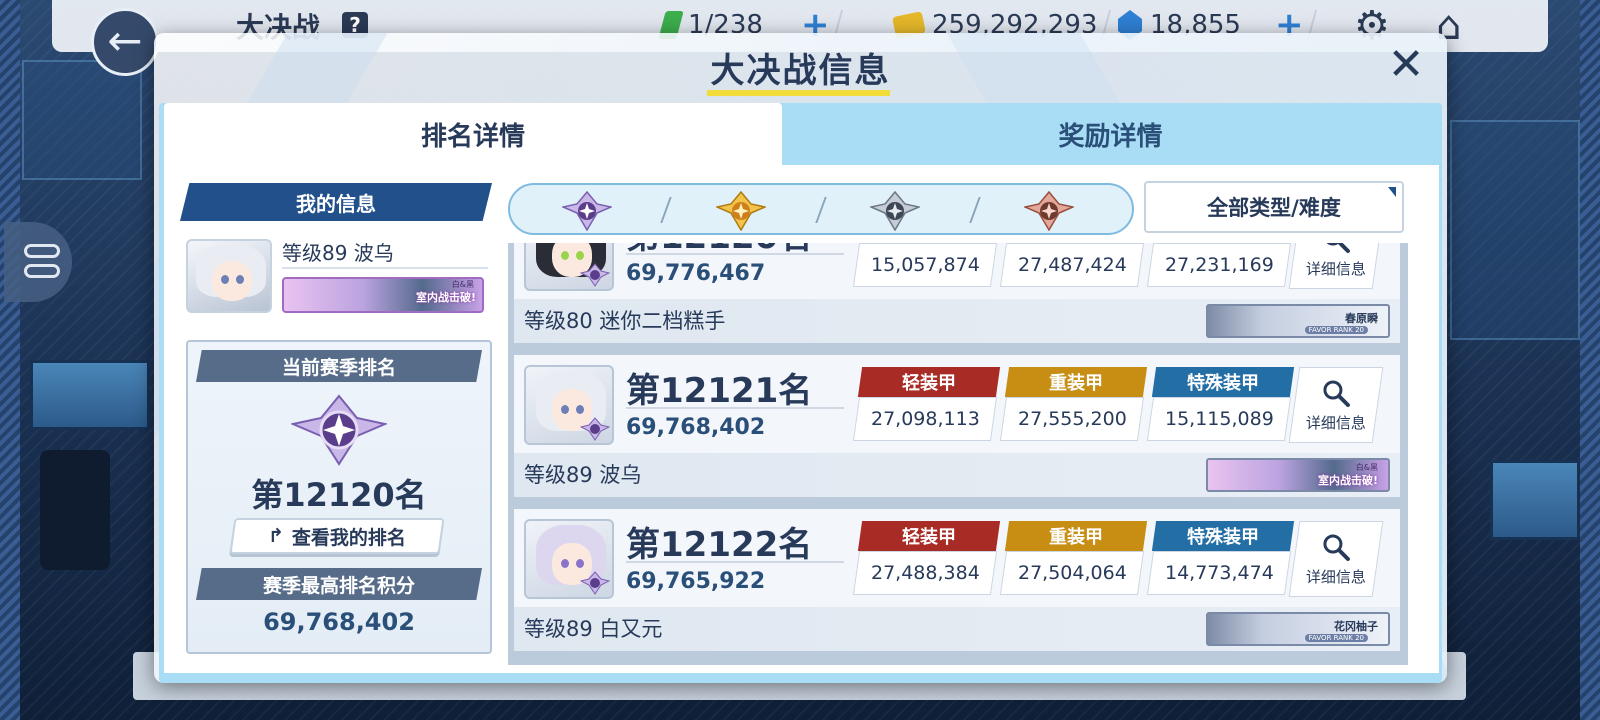  What do you see at coordinates (583, 475) in the screenshot?
I see `entry-level-name: 等级89 波乌` at bounding box center [583, 475].